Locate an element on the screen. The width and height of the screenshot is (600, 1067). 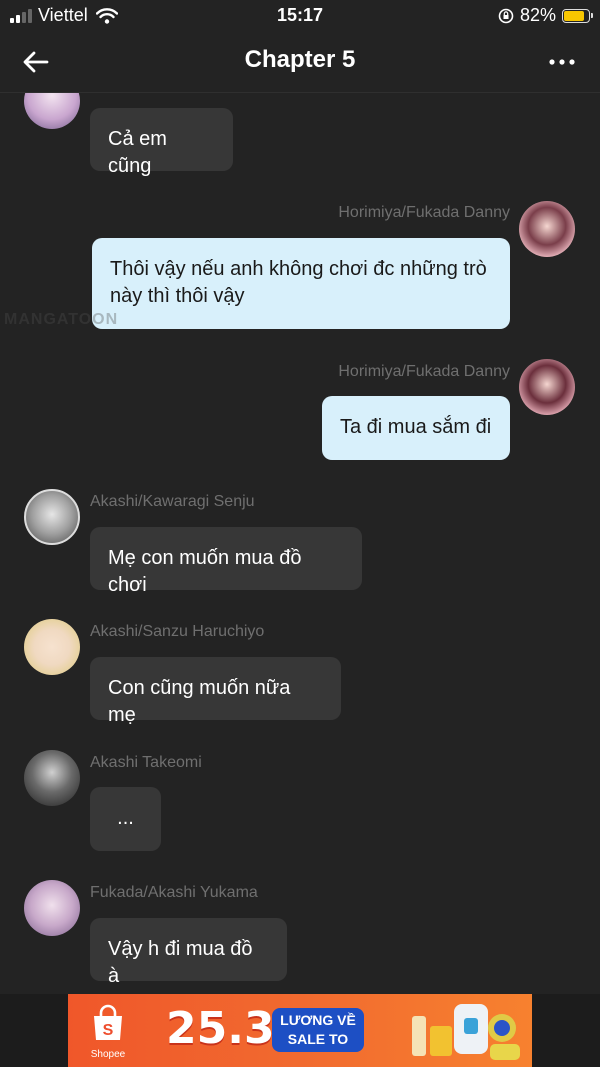
shopee-logo: S Shopee is located at coordinates (108, 1032).